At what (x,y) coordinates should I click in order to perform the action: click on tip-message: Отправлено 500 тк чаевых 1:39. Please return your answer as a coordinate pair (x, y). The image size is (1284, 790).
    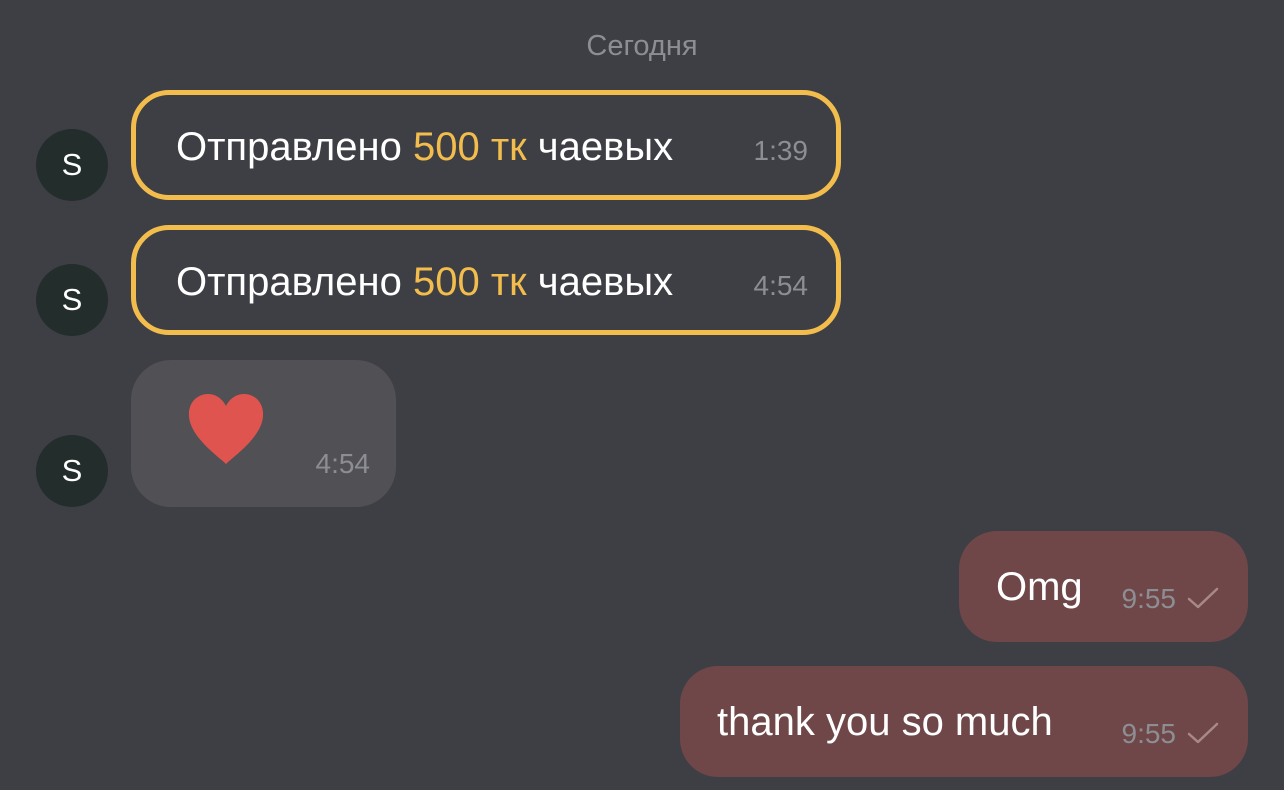
    Looking at the image, I should click on (486, 145).